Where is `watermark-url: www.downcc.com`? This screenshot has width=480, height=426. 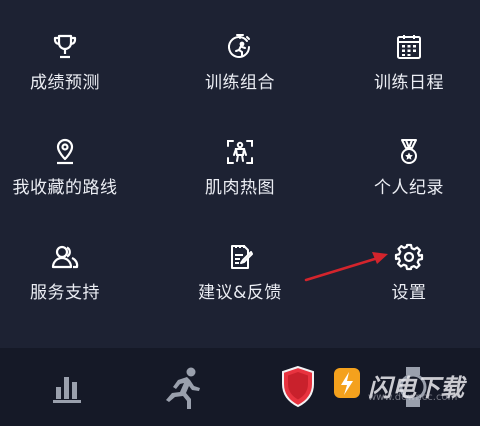 watermark-url: www.downcc.com is located at coordinates (413, 397).